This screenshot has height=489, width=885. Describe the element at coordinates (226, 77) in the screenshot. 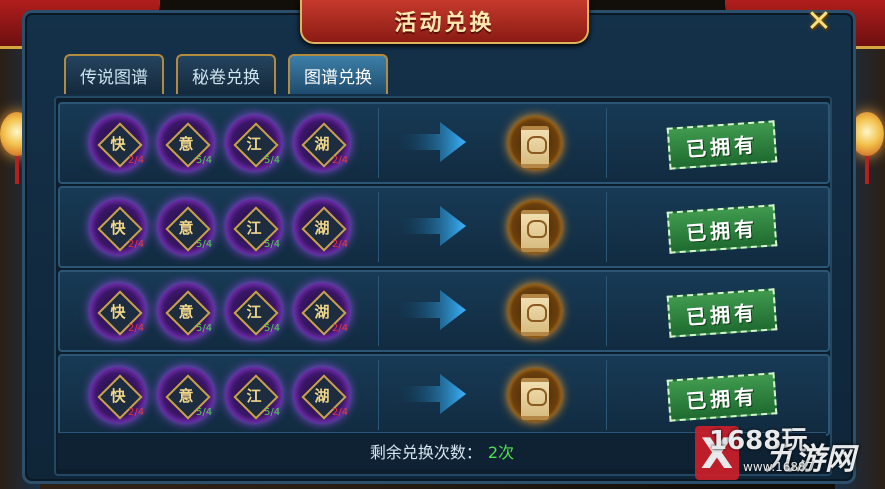

I see `tab-label: 秘卷兑换` at that location.